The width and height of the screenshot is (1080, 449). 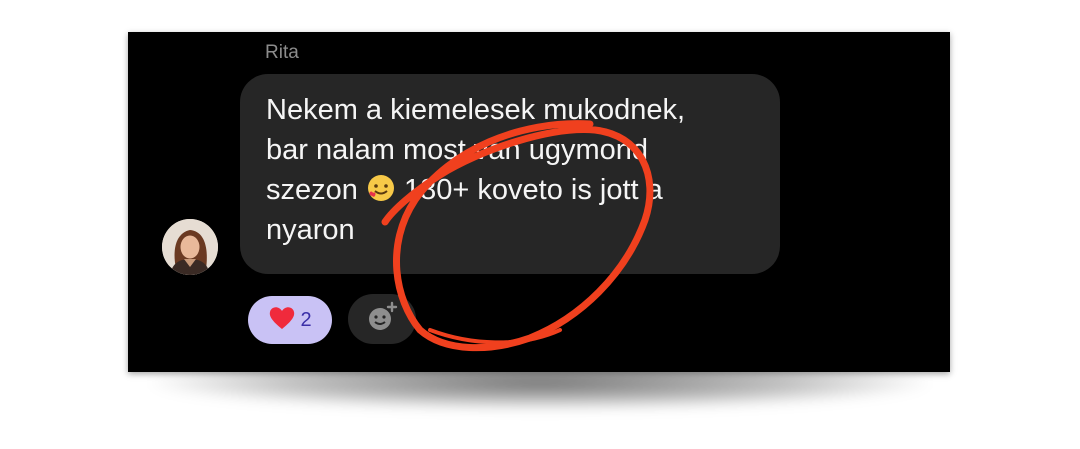 I want to click on add-emoji-icon, so click(x=382, y=319).